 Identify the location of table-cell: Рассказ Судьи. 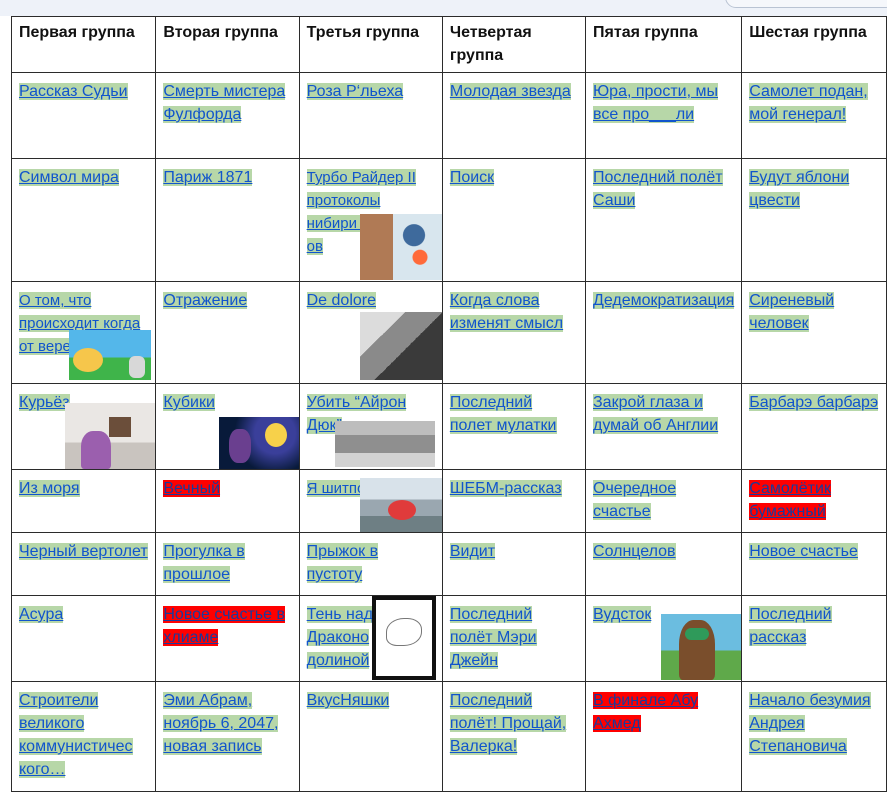
(83, 115).